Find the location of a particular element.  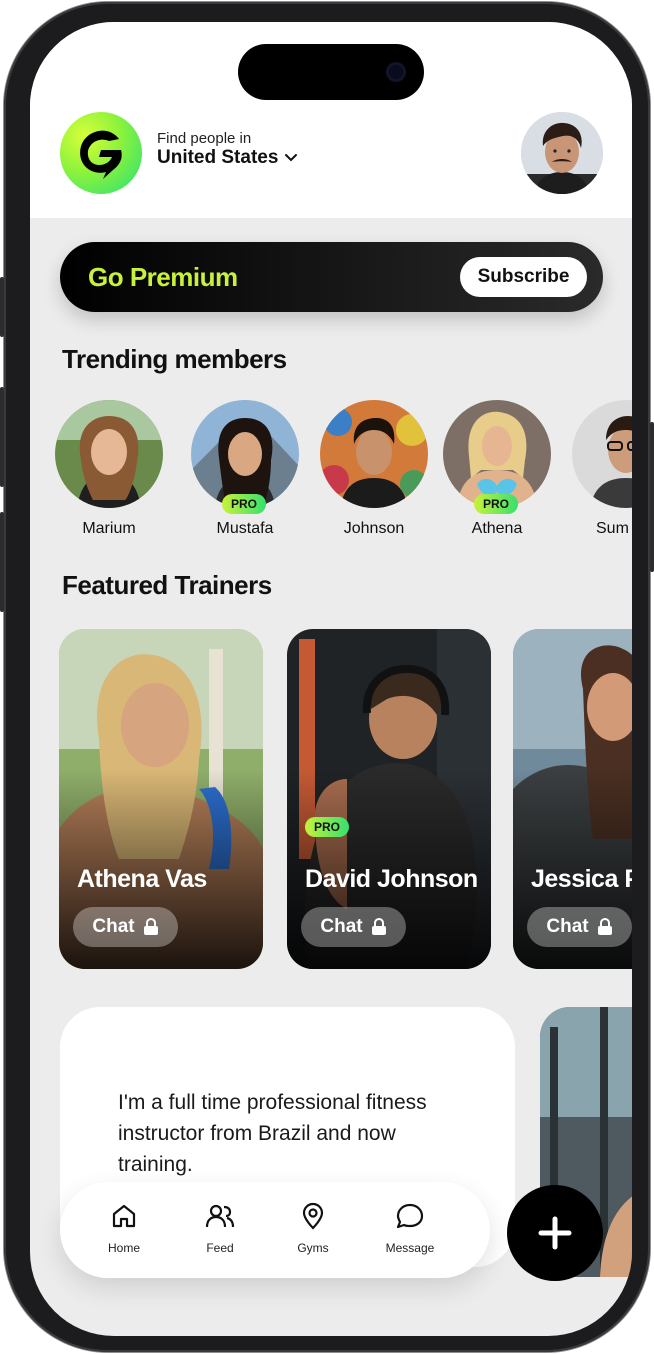

member-item: Sum is located at coordinates (601, 469).